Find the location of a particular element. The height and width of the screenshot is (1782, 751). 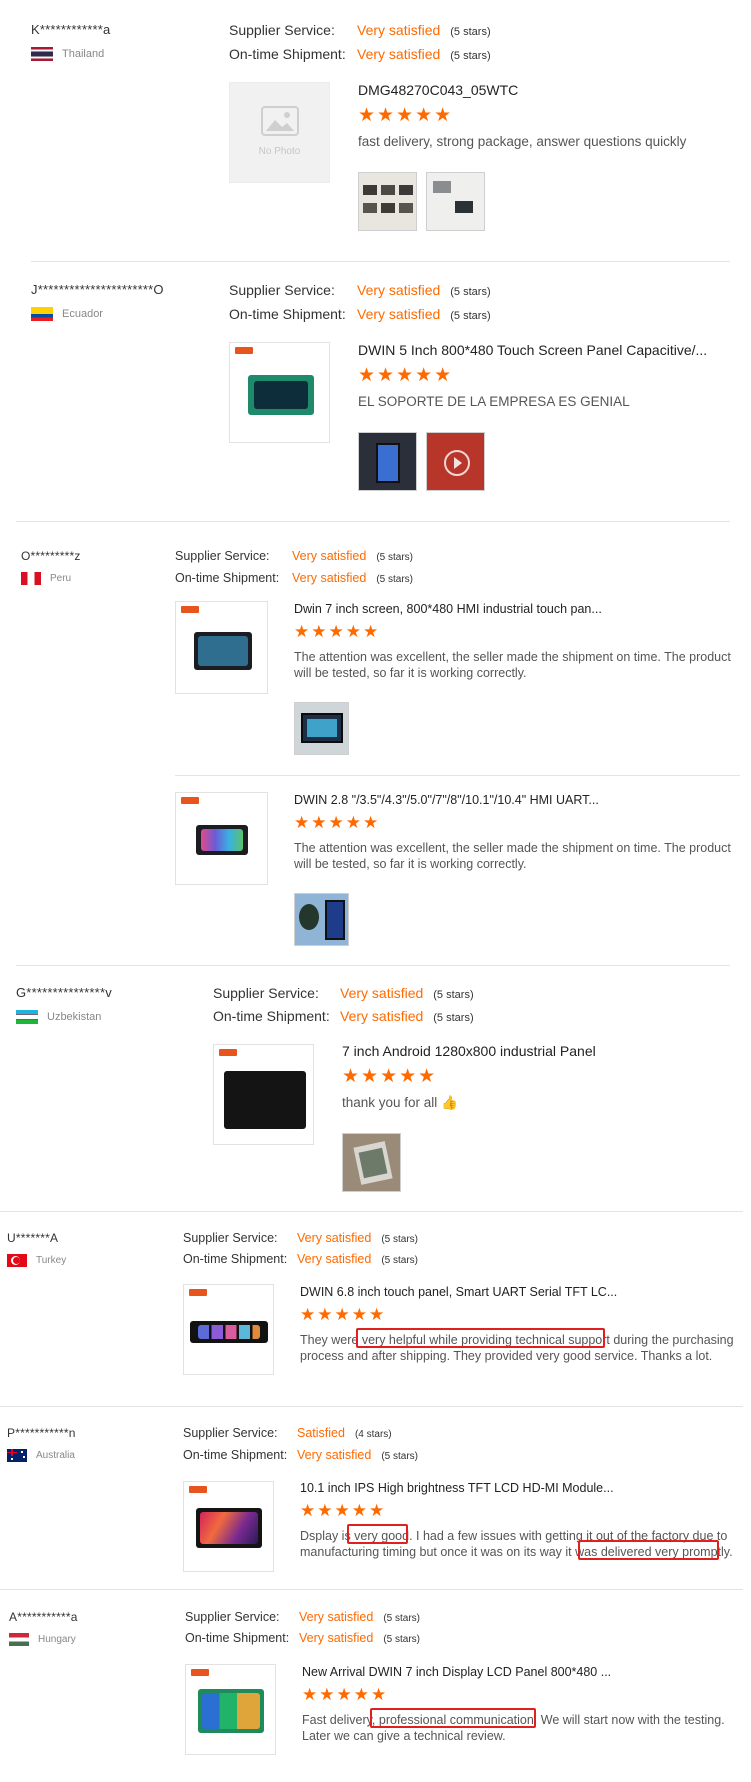

product-divider is located at coordinates (457, 775).